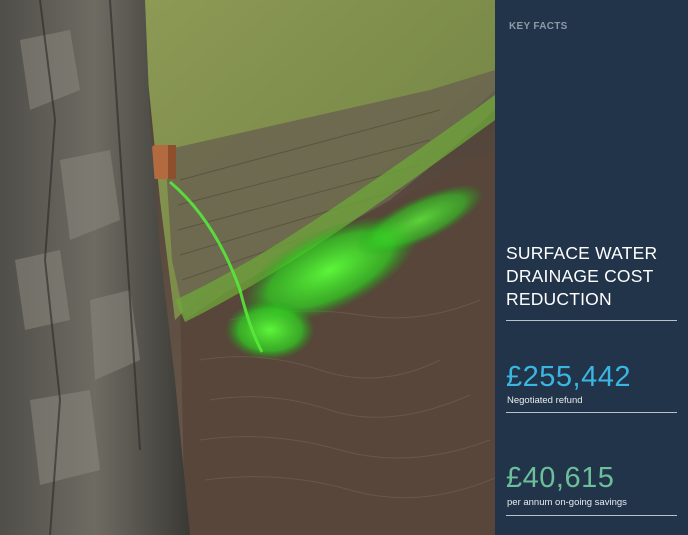  What do you see at coordinates (545, 400) in the screenshot?
I see `refund-label: Negotiated refund` at bounding box center [545, 400].